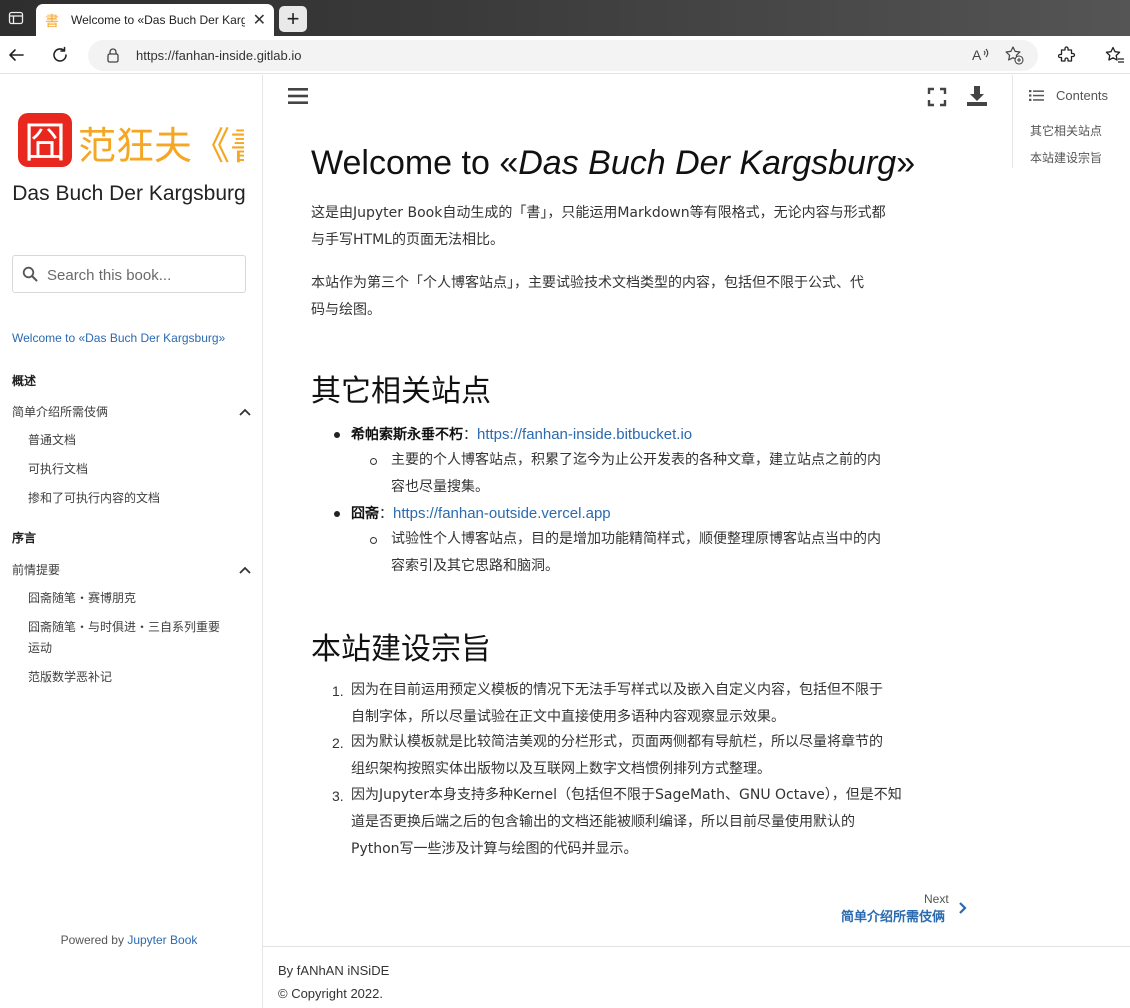 The image size is (1130, 1008). What do you see at coordinates (401, 391) in the screenshot?
I see `heading-related-sites: 其它相关站点` at bounding box center [401, 391].